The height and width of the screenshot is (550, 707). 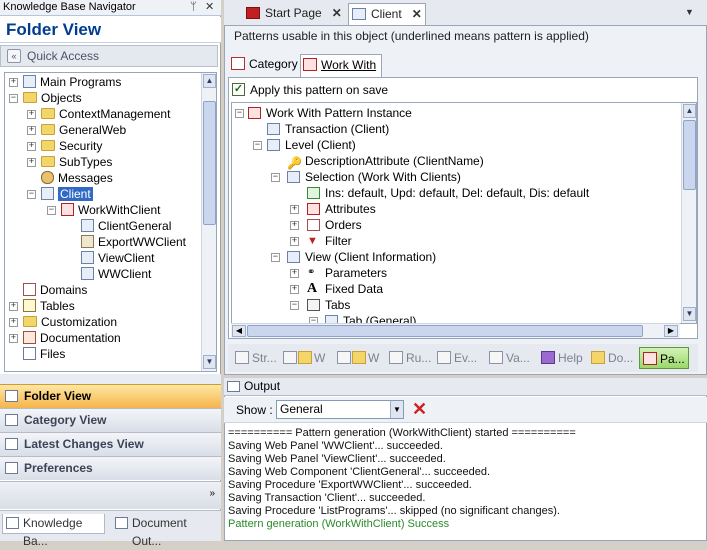 I want to click on ptree-item: ⚭ Parameters, so click(x=347, y=273).